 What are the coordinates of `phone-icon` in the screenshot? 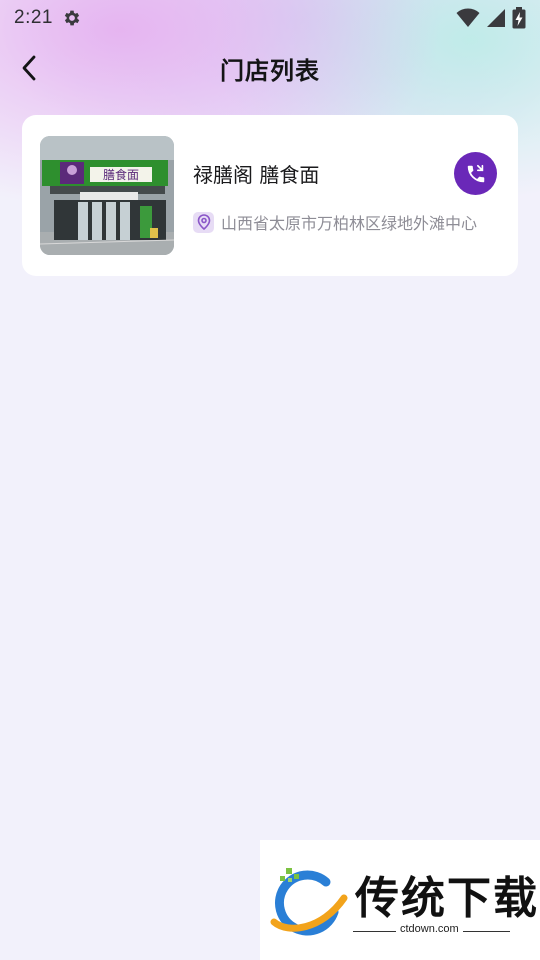 It's located at (475, 173).